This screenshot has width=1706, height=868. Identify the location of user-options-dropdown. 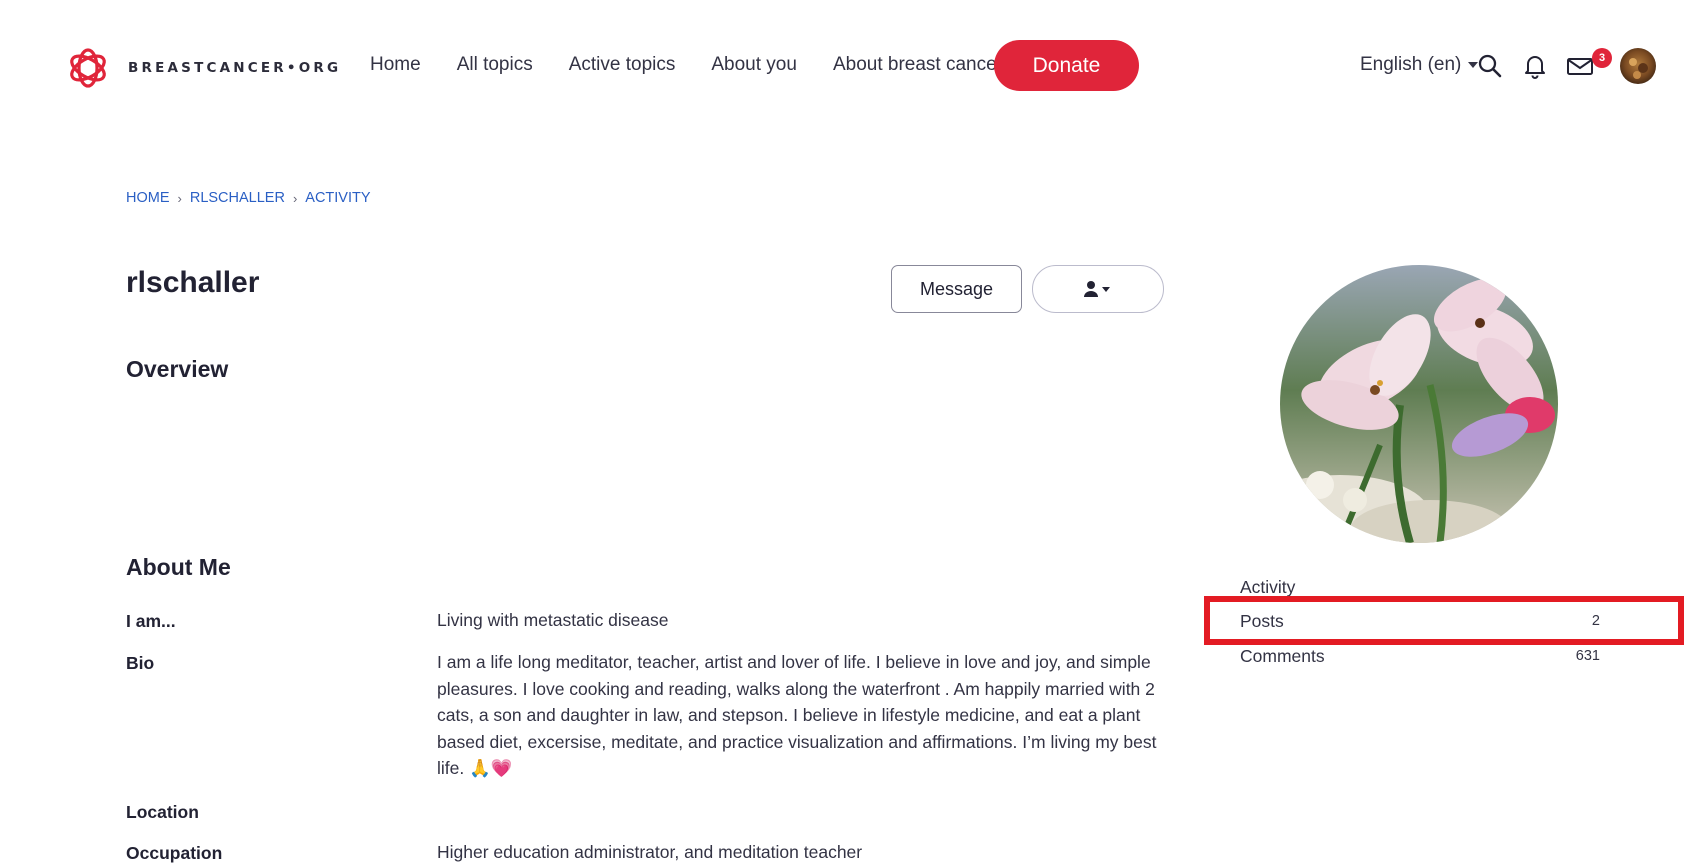
(1098, 289).